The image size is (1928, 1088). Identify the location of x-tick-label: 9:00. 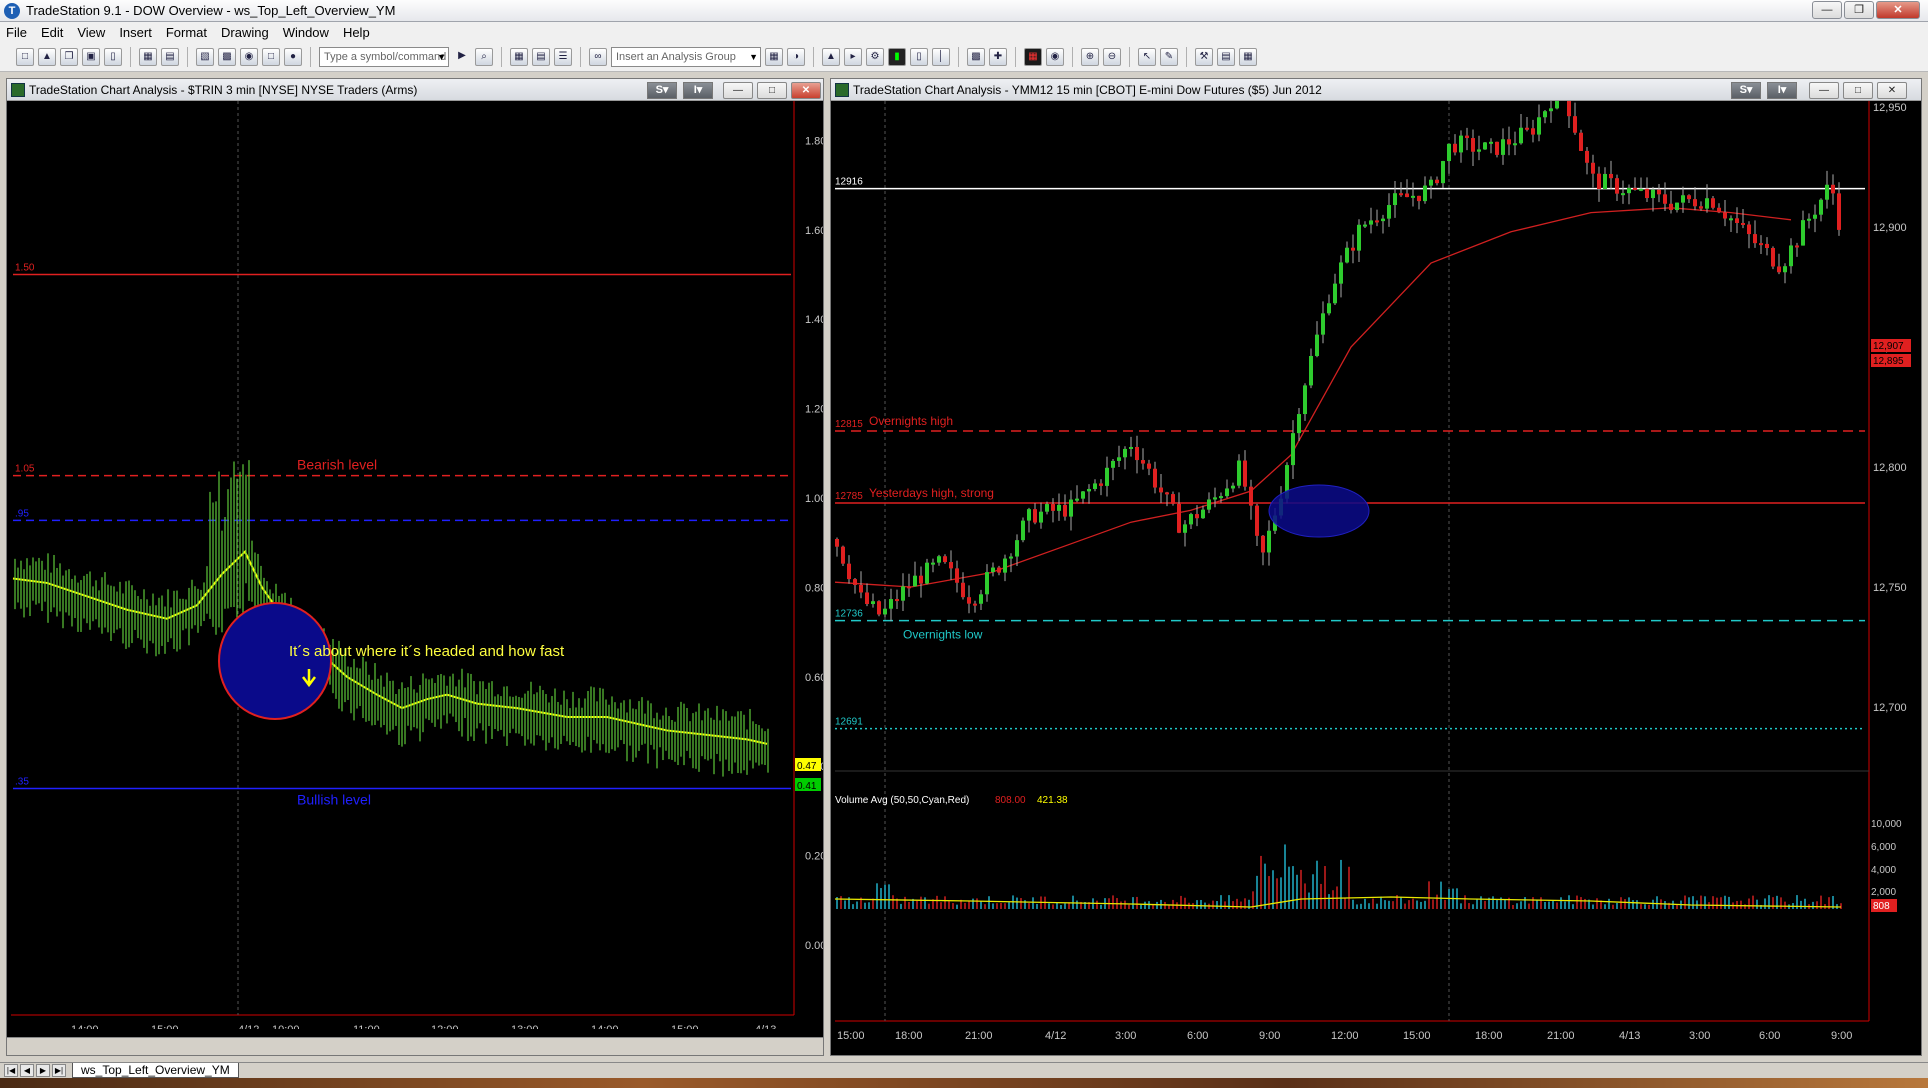
(1841, 1036).